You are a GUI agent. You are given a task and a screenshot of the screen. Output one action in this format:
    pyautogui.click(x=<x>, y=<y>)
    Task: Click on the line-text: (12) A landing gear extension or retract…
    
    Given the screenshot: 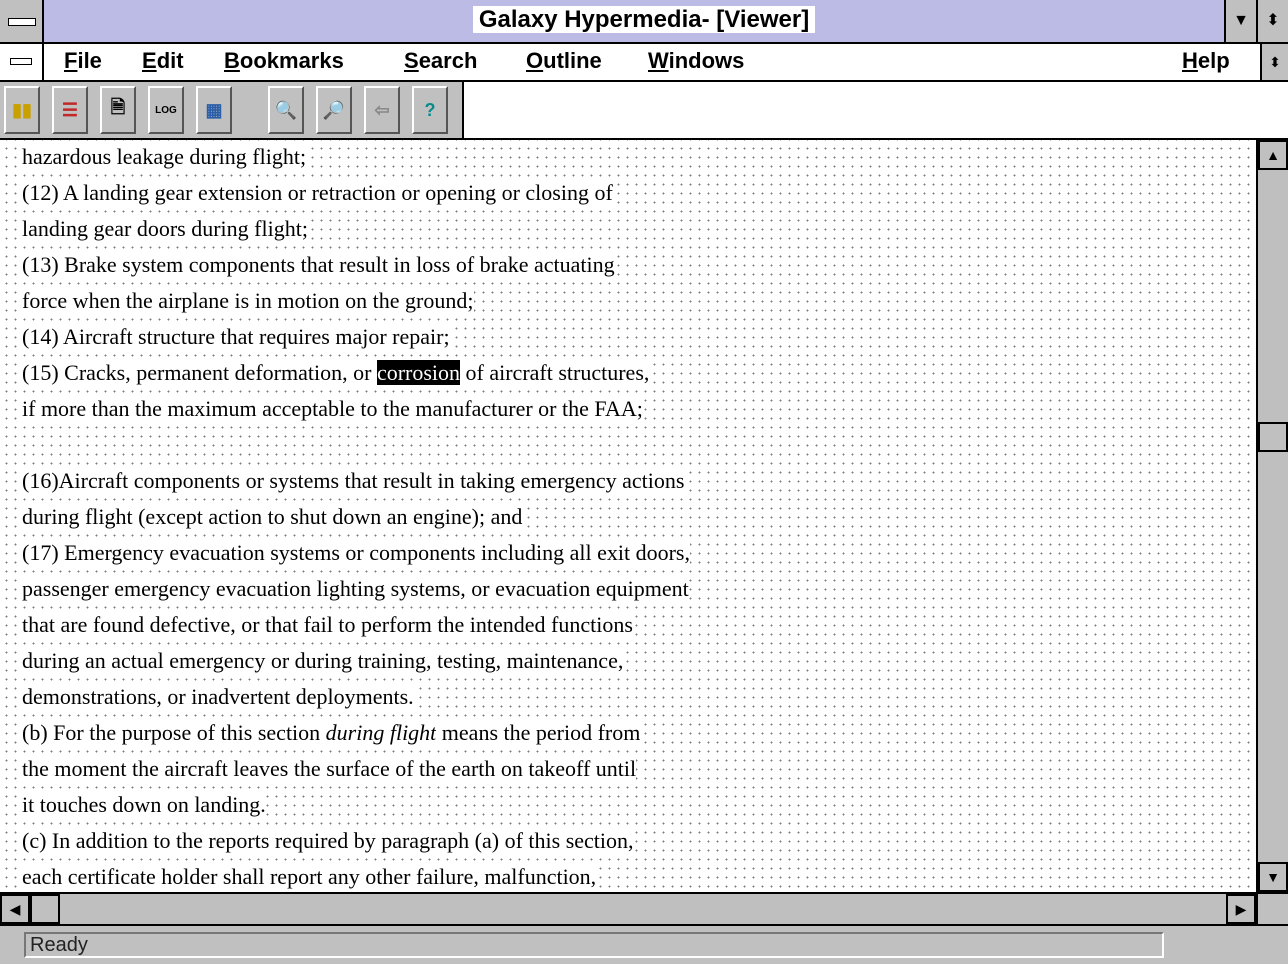 What is the action you would take?
    pyautogui.click(x=317, y=192)
    